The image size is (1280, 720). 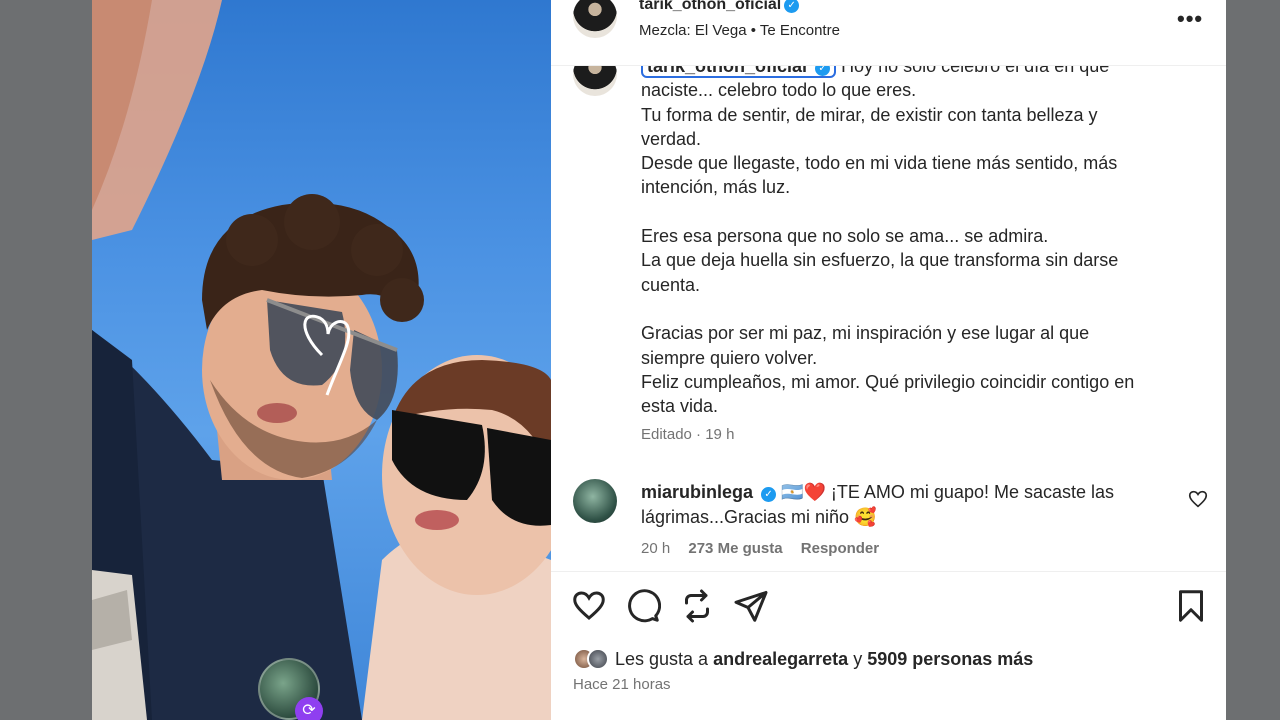 I want to click on likes-count: 5909 personas más, so click(x=950, y=659).